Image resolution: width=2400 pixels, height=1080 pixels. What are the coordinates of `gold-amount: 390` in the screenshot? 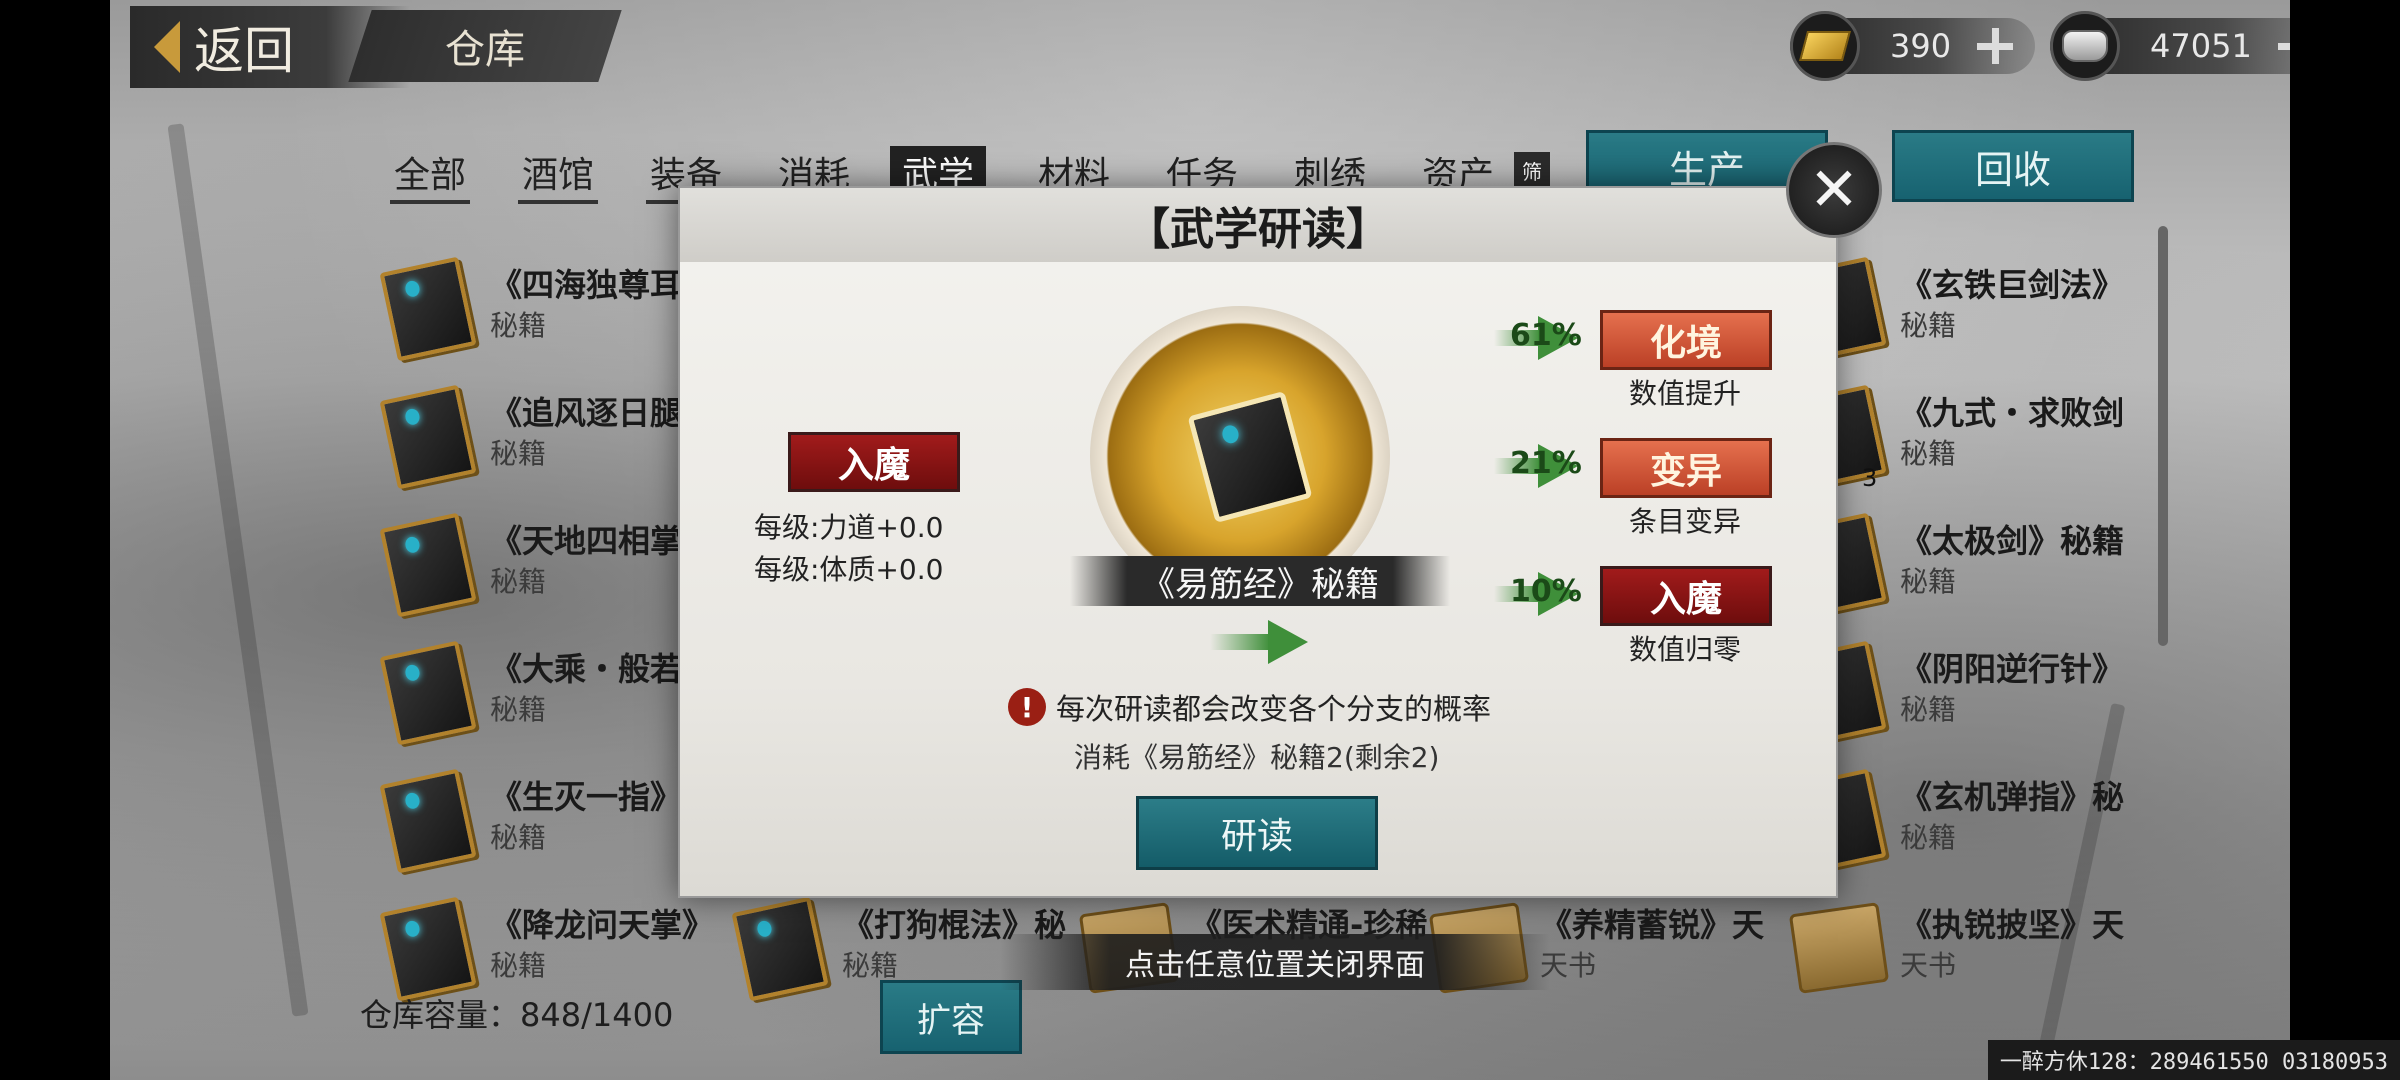 It's located at (1921, 46).